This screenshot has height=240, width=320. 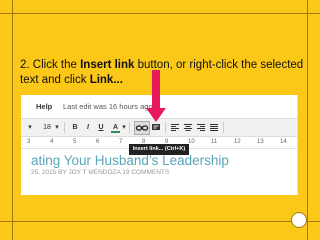 What do you see at coordinates (75, 127) in the screenshot?
I see `bold-button: B` at bounding box center [75, 127].